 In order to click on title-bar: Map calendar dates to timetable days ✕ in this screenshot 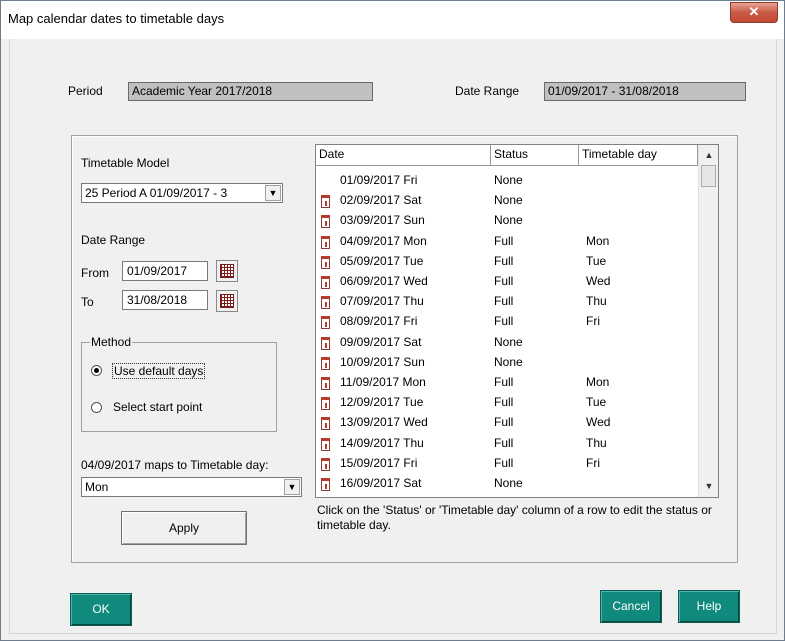, I will do `click(392, 20)`.